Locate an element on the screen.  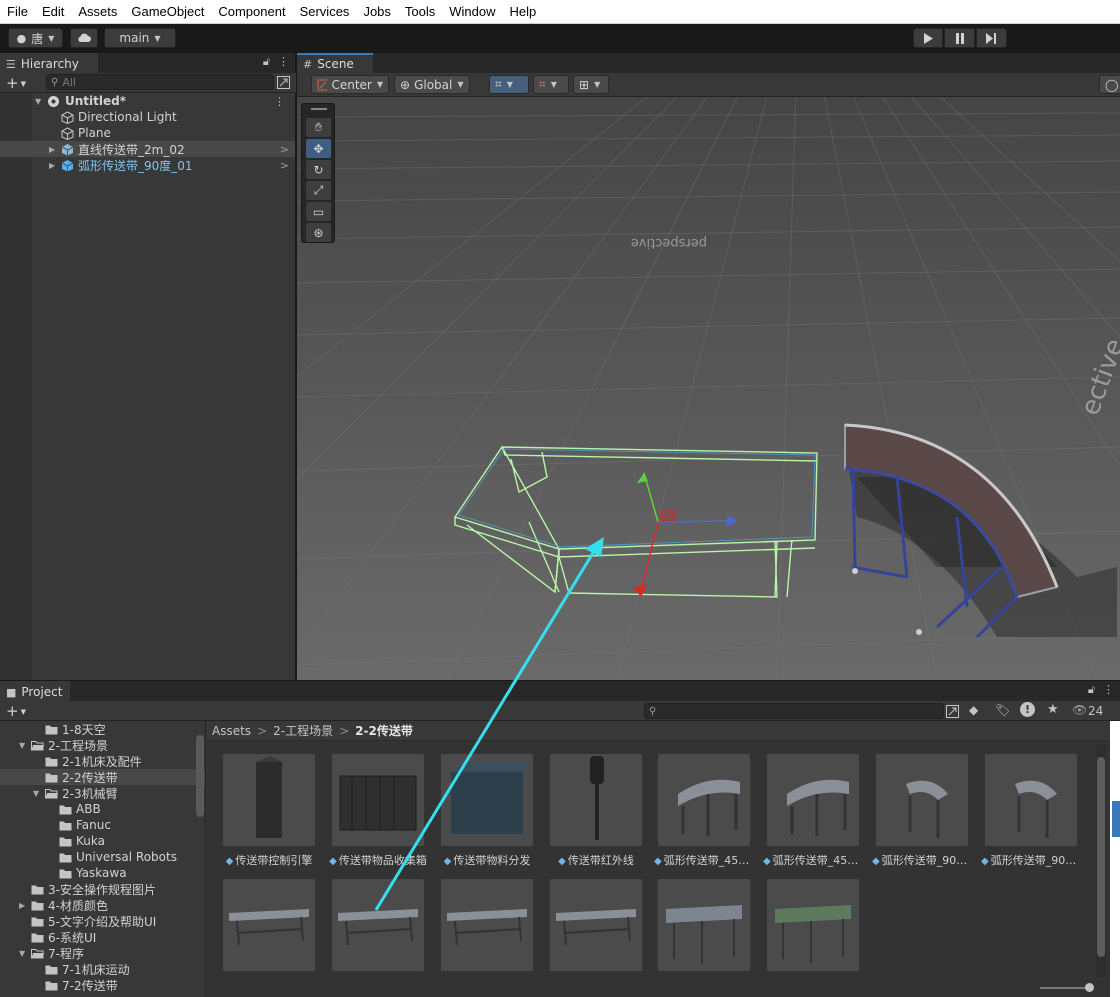
branch-dropdown: main ▼ is located at coordinates (140, 38).